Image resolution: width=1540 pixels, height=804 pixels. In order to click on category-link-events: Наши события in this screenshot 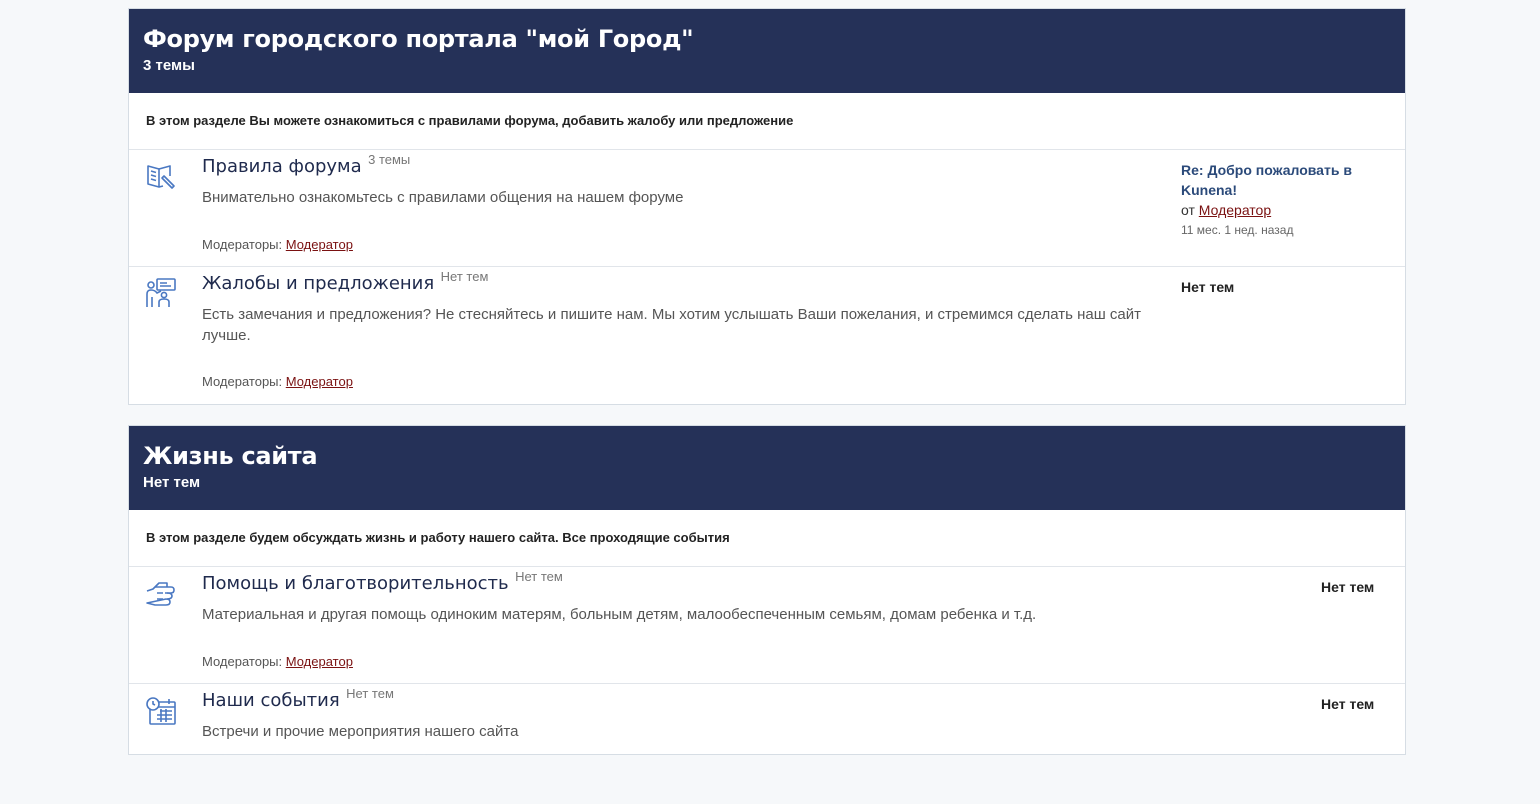, I will do `click(271, 700)`.